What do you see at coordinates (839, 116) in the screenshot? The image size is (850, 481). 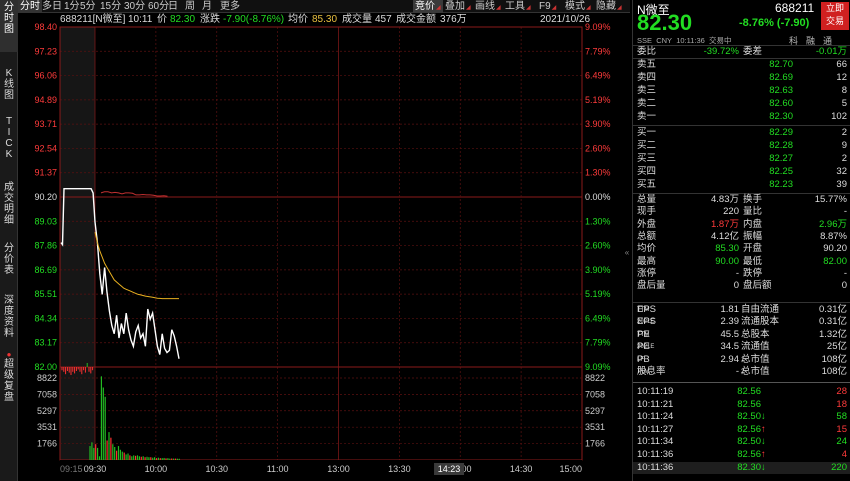 I see `asks-volume: 102` at bounding box center [839, 116].